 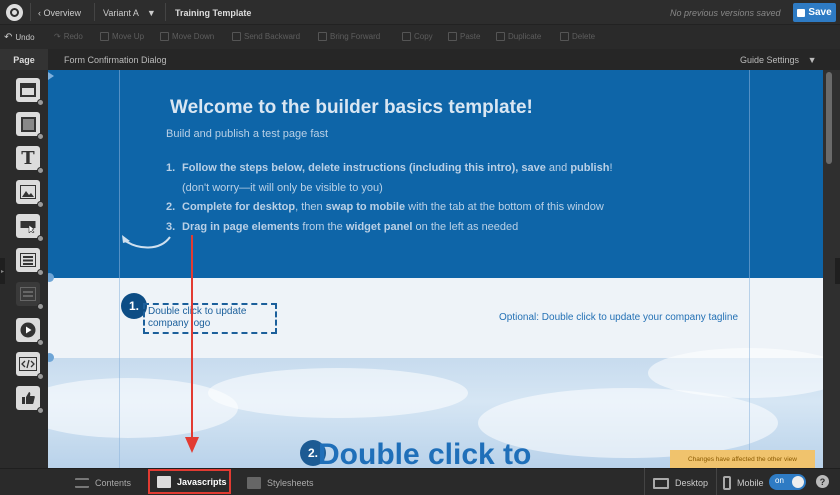 What do you see at coordinates (801, 12) in the screenshot?
I see `floppy-disk-icon` at bounding box center [801, 12].